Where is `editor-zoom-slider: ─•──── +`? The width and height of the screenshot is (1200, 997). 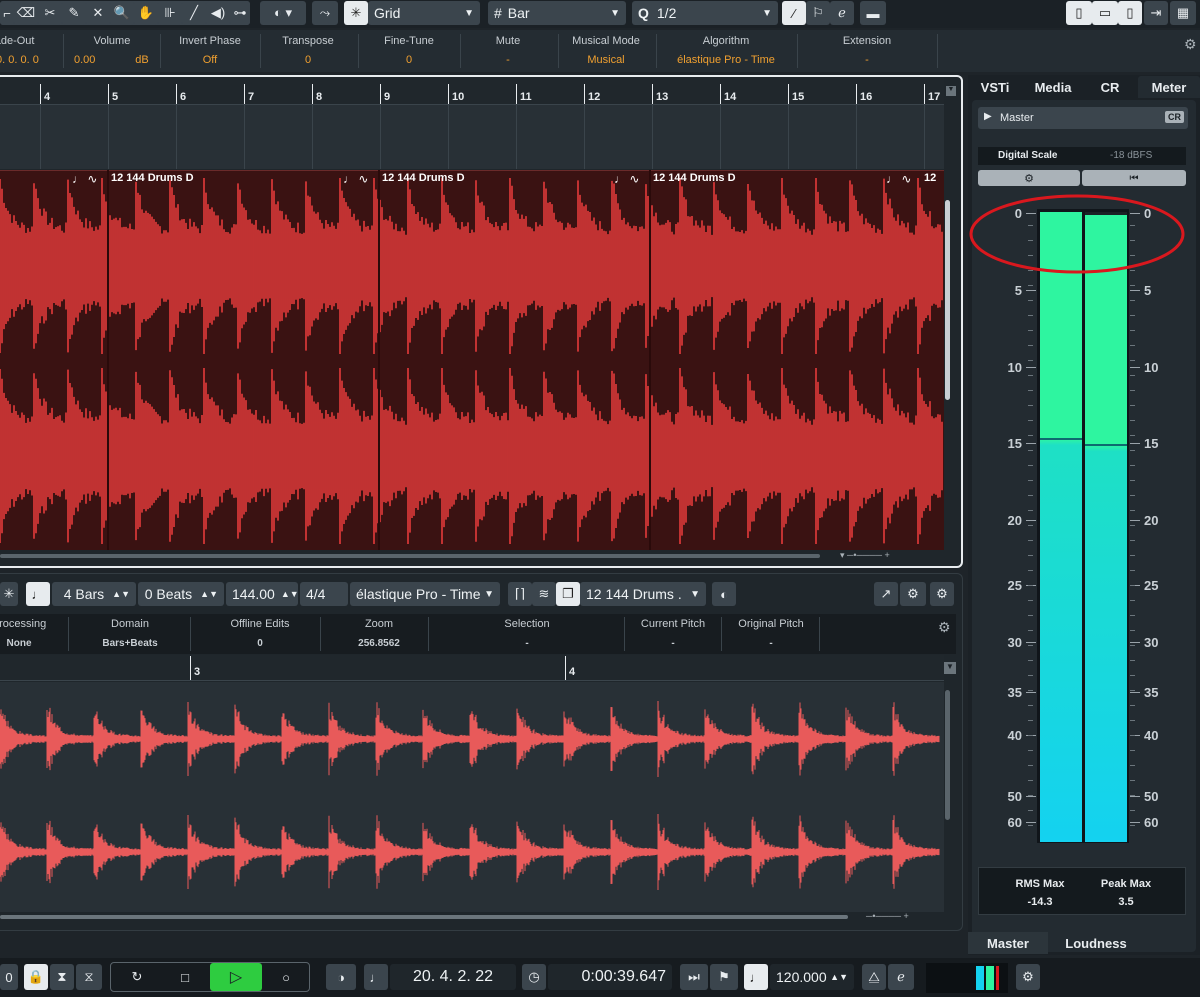 editor-zoom-slider: ─•──── + is located at coordinates (906, 917).